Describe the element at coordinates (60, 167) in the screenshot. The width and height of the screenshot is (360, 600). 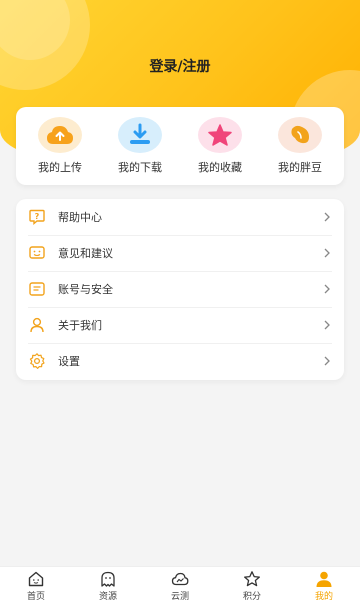
I see `quick-action-label: 我的上传` at that location.